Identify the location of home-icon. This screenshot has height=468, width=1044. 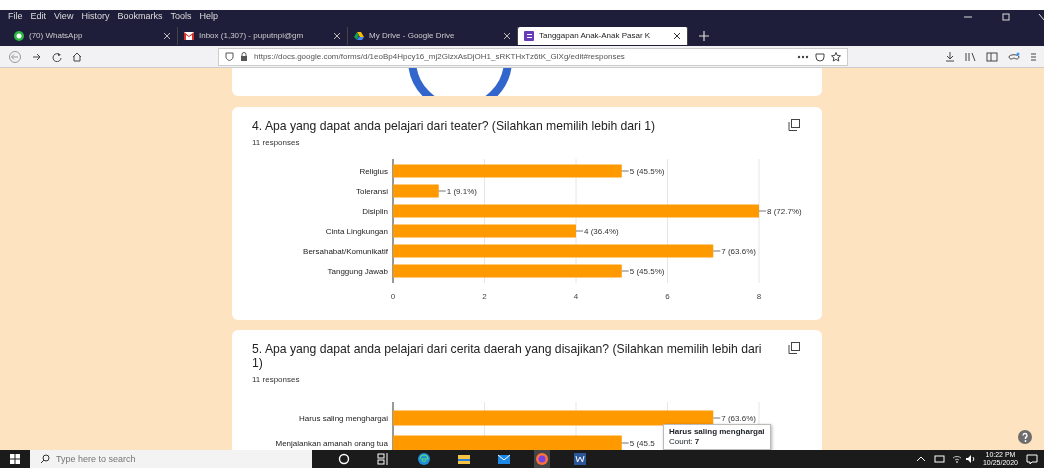
(77, 56).